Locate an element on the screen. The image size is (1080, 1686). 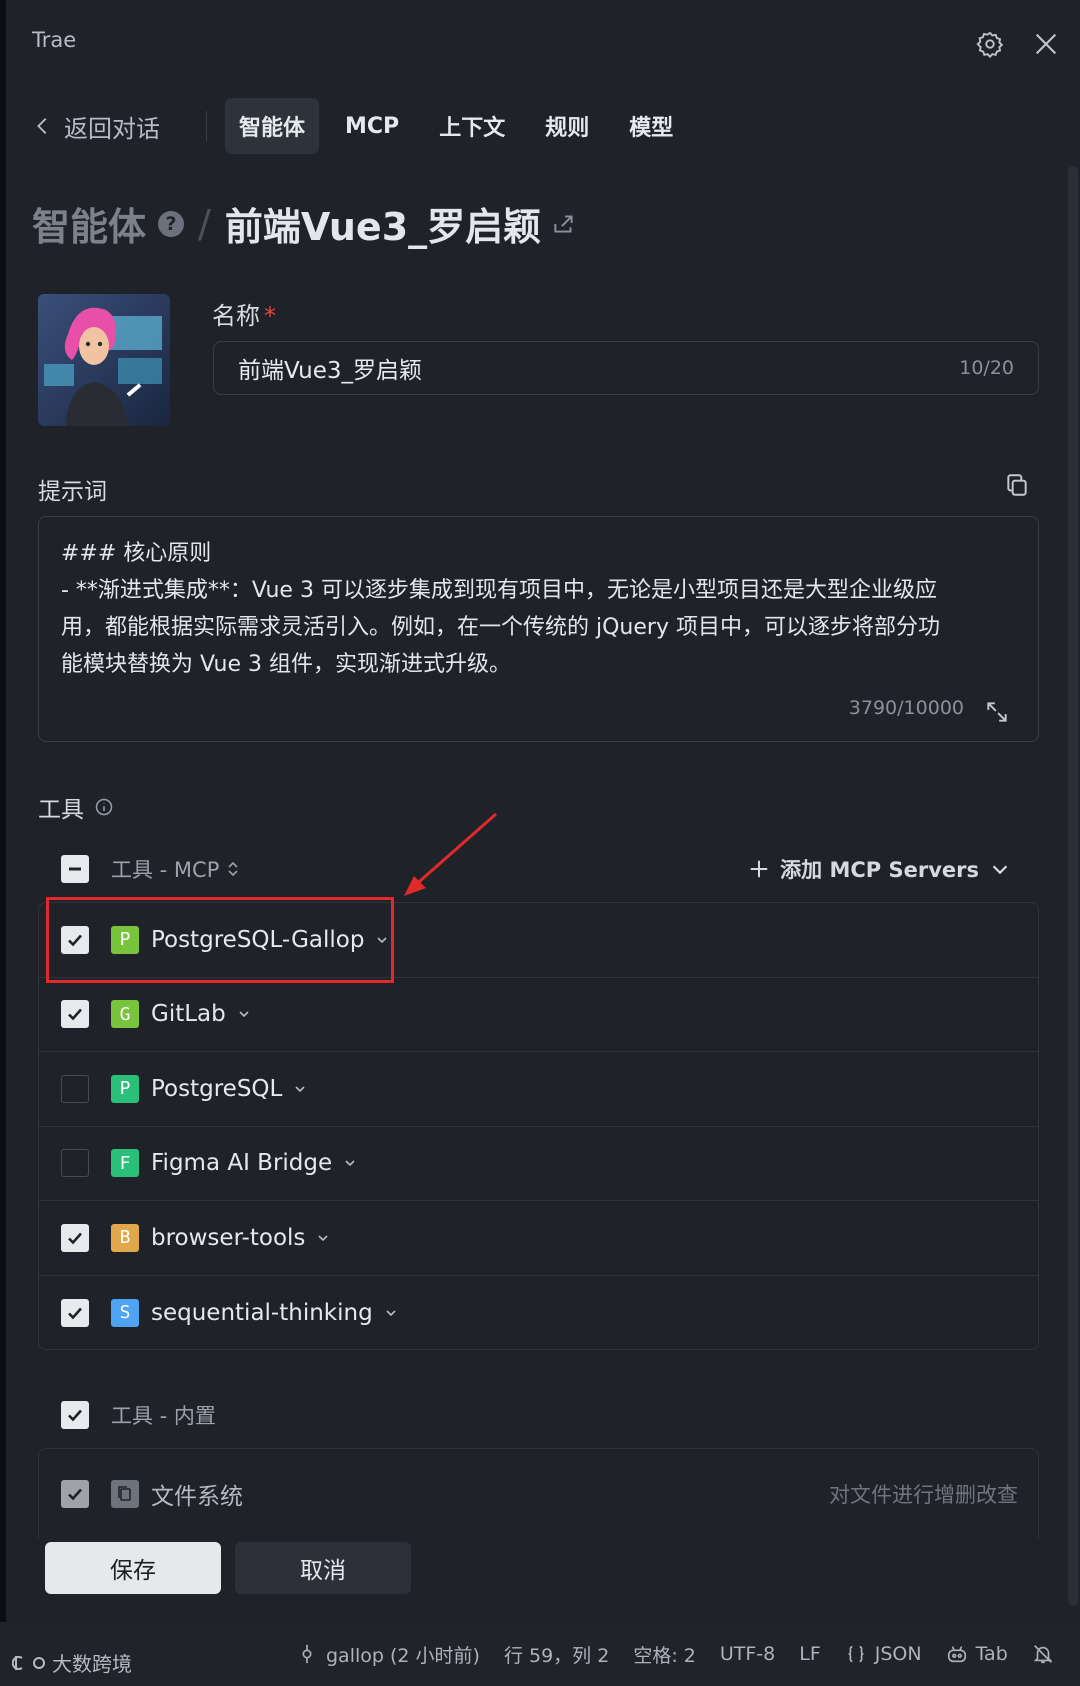
copy-icon is located at coordinates (1017, 485).